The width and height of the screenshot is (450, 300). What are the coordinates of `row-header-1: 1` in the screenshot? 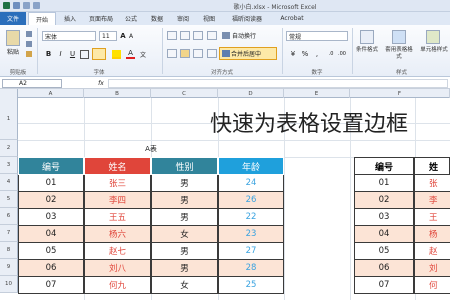 It's located at (9, 119).